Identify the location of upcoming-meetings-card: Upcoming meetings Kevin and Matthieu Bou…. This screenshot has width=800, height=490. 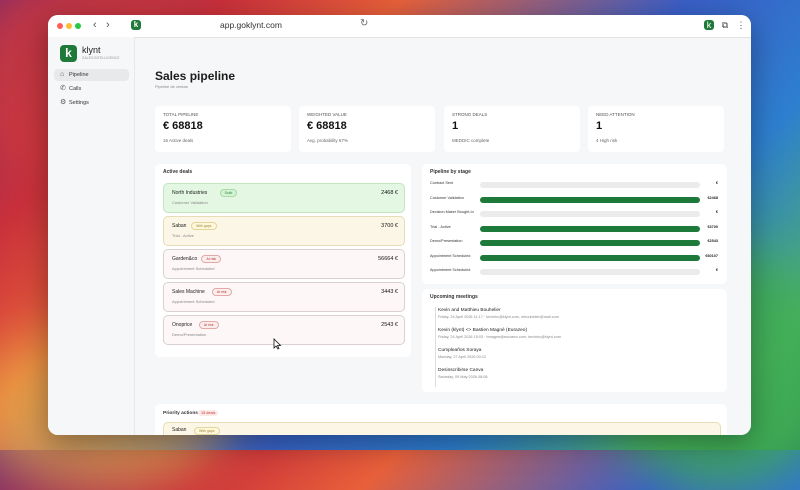
(574, 340).